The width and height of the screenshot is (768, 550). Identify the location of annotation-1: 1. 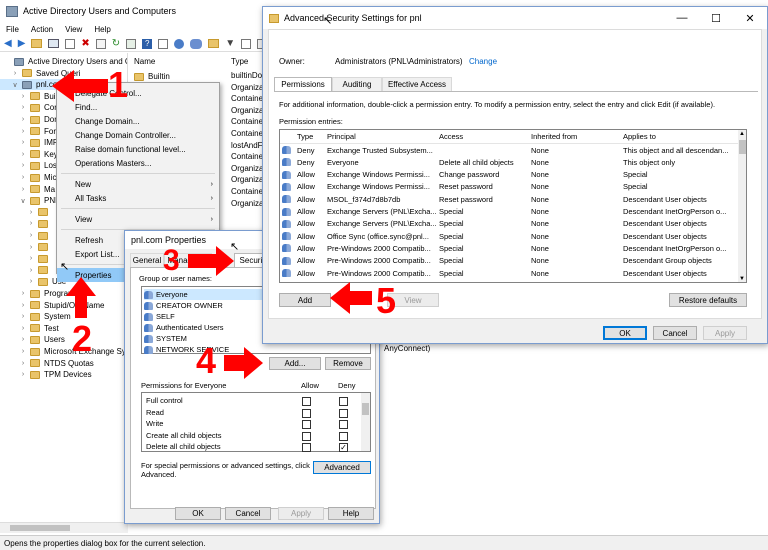
(118, 84).